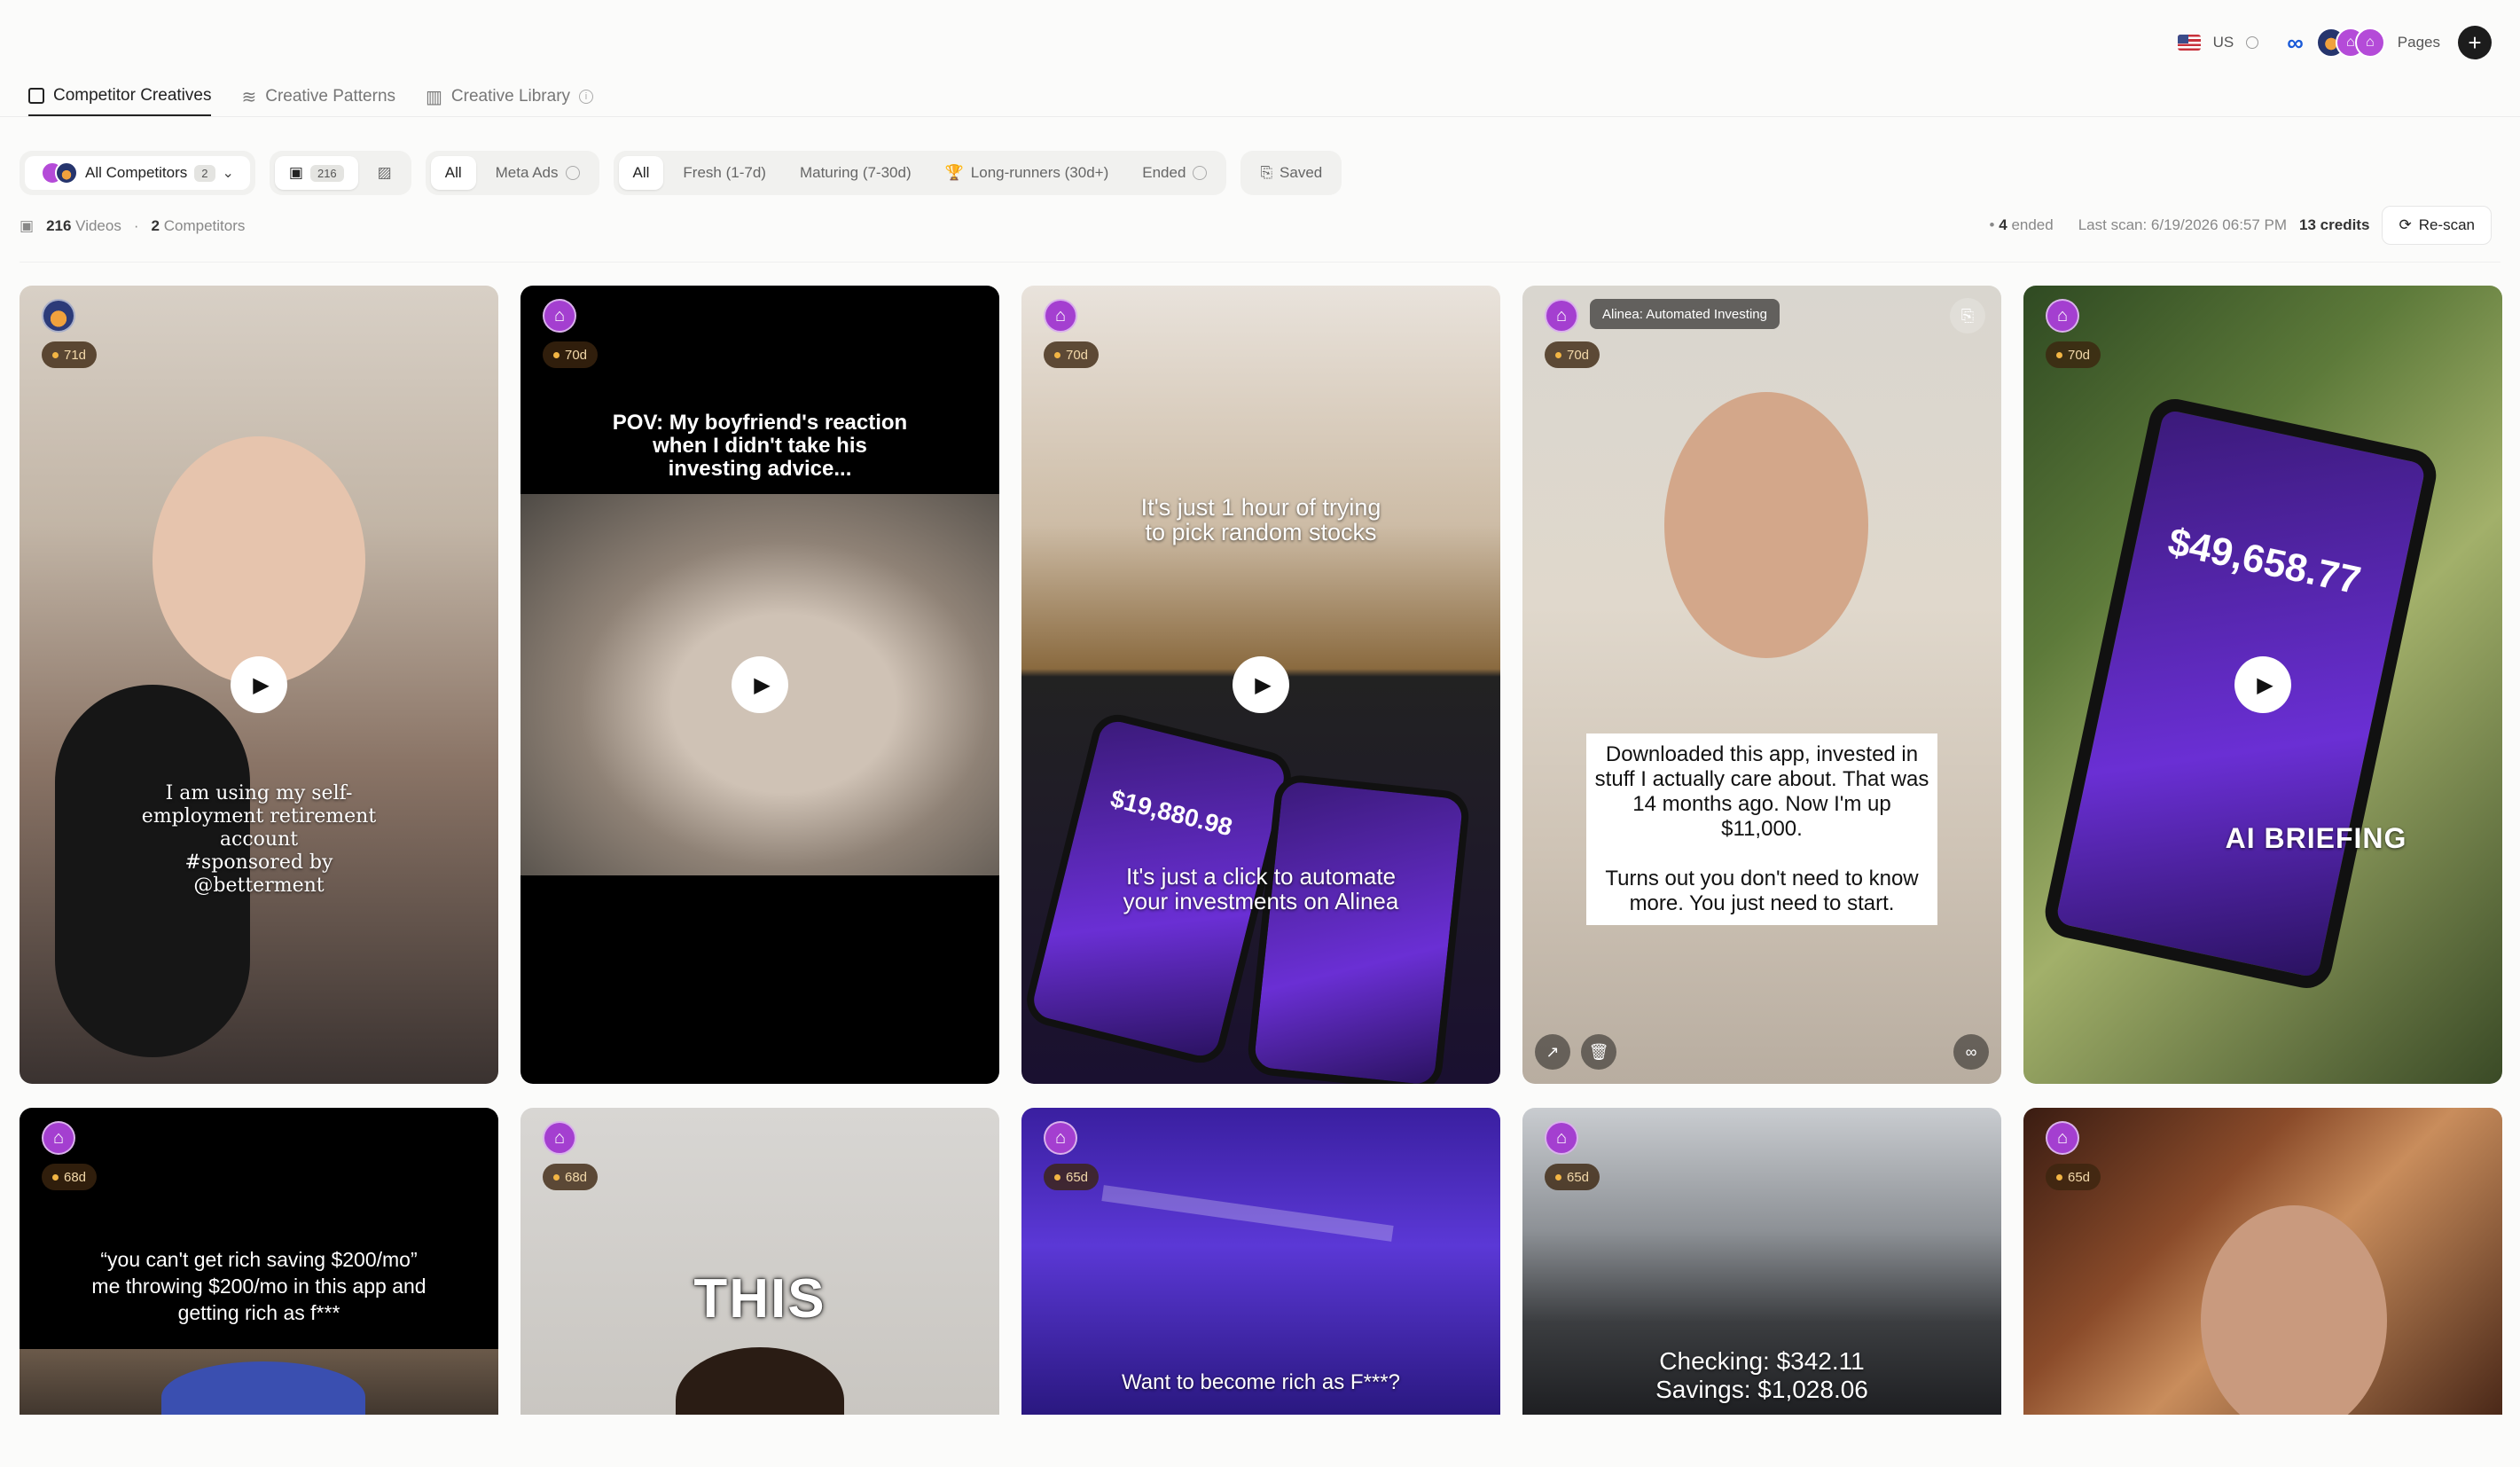 The image size is (2520, 1467). I want to click on globe-icon, so click(2252, 42).